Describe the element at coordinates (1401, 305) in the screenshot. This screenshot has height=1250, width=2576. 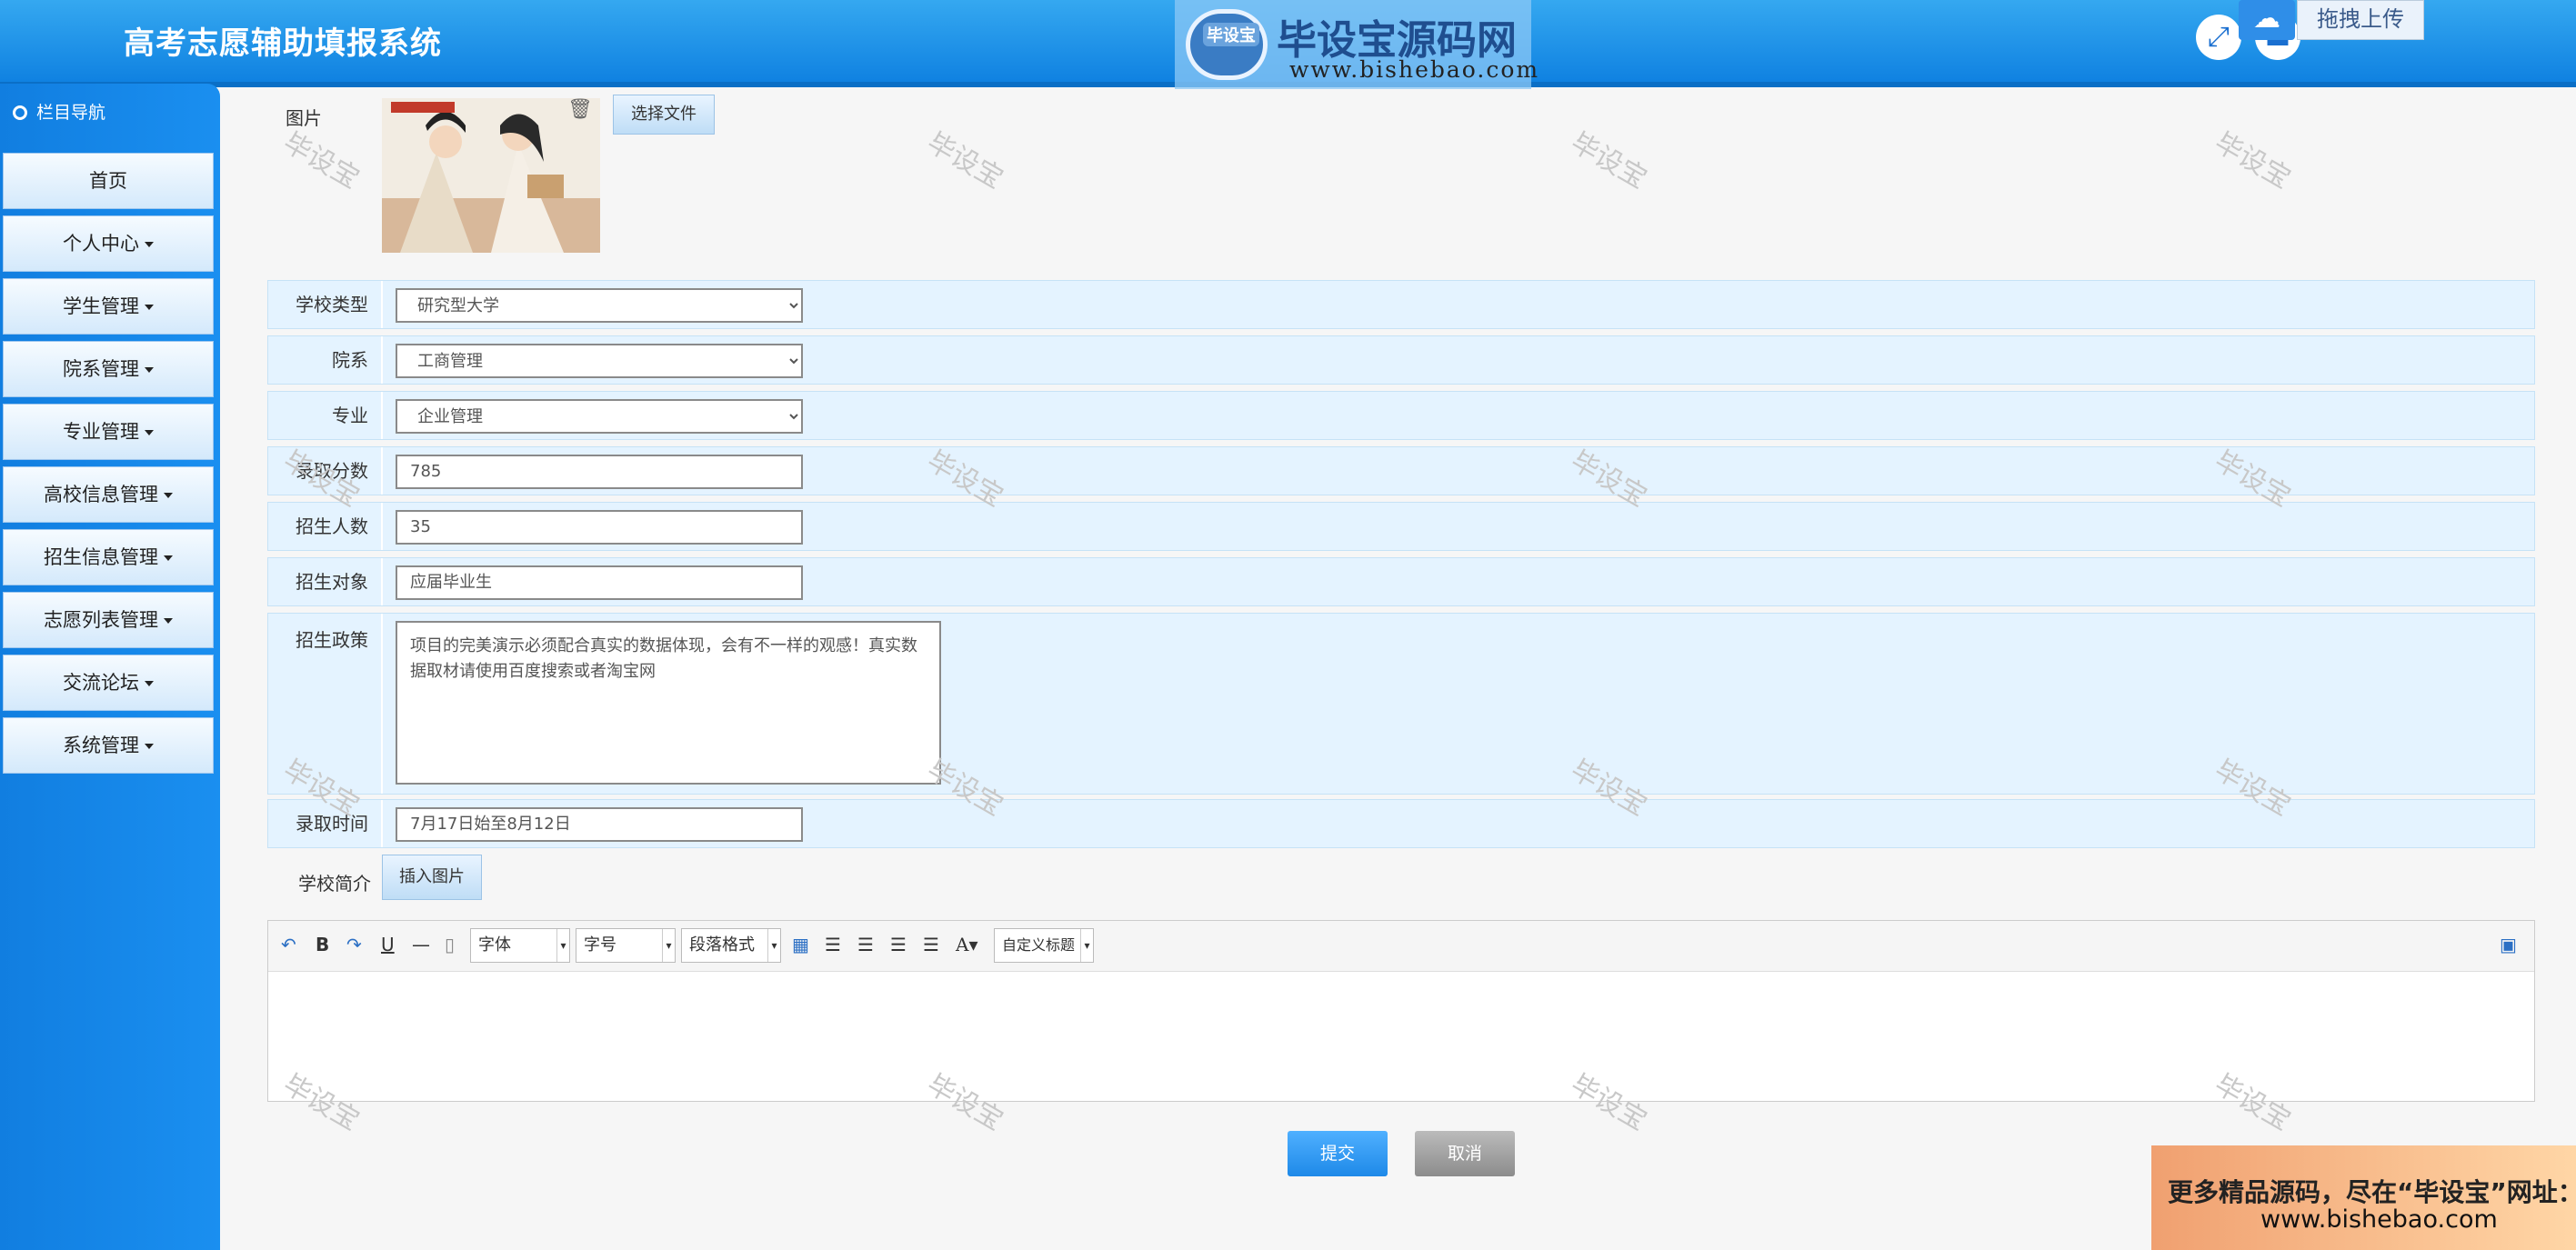
I see `school-type-row: 学校类型 研究型大学` at that location.